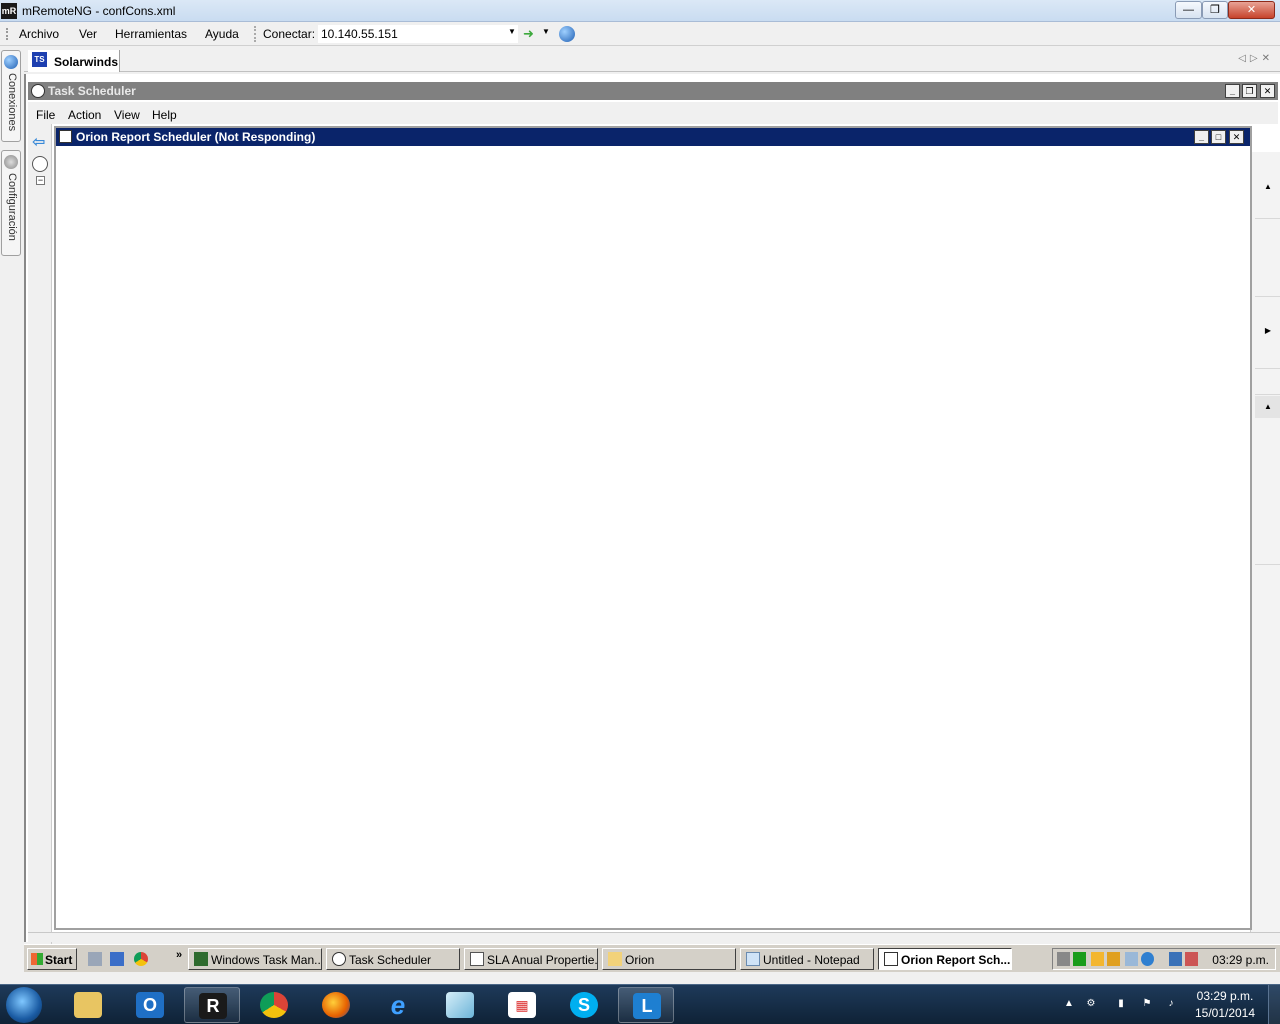 The height and width of the screenshot is (1024, 1280). I want to click on connect-address-input, so click(418, 34).